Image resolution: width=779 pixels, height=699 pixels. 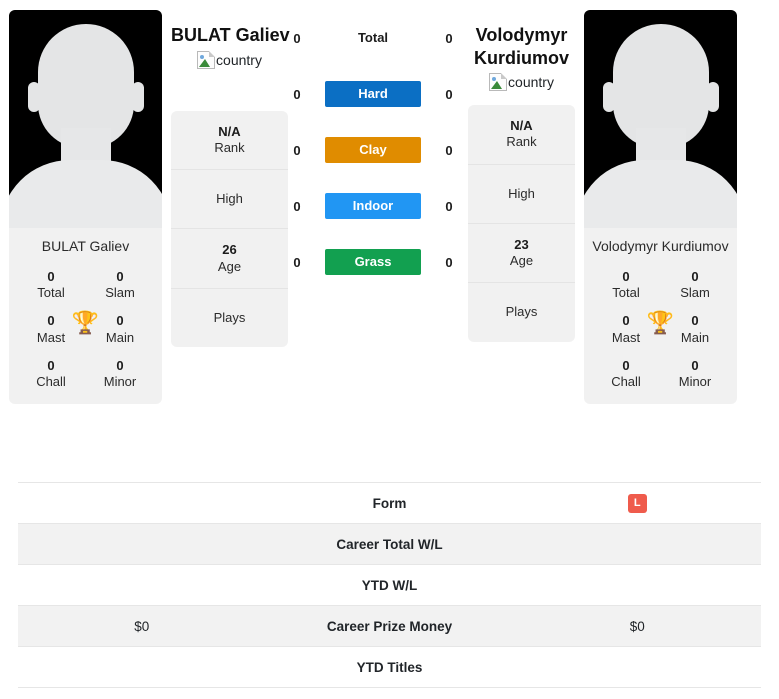 I want to click on stat-plays-right: Plays, so click(x=521, y=312).